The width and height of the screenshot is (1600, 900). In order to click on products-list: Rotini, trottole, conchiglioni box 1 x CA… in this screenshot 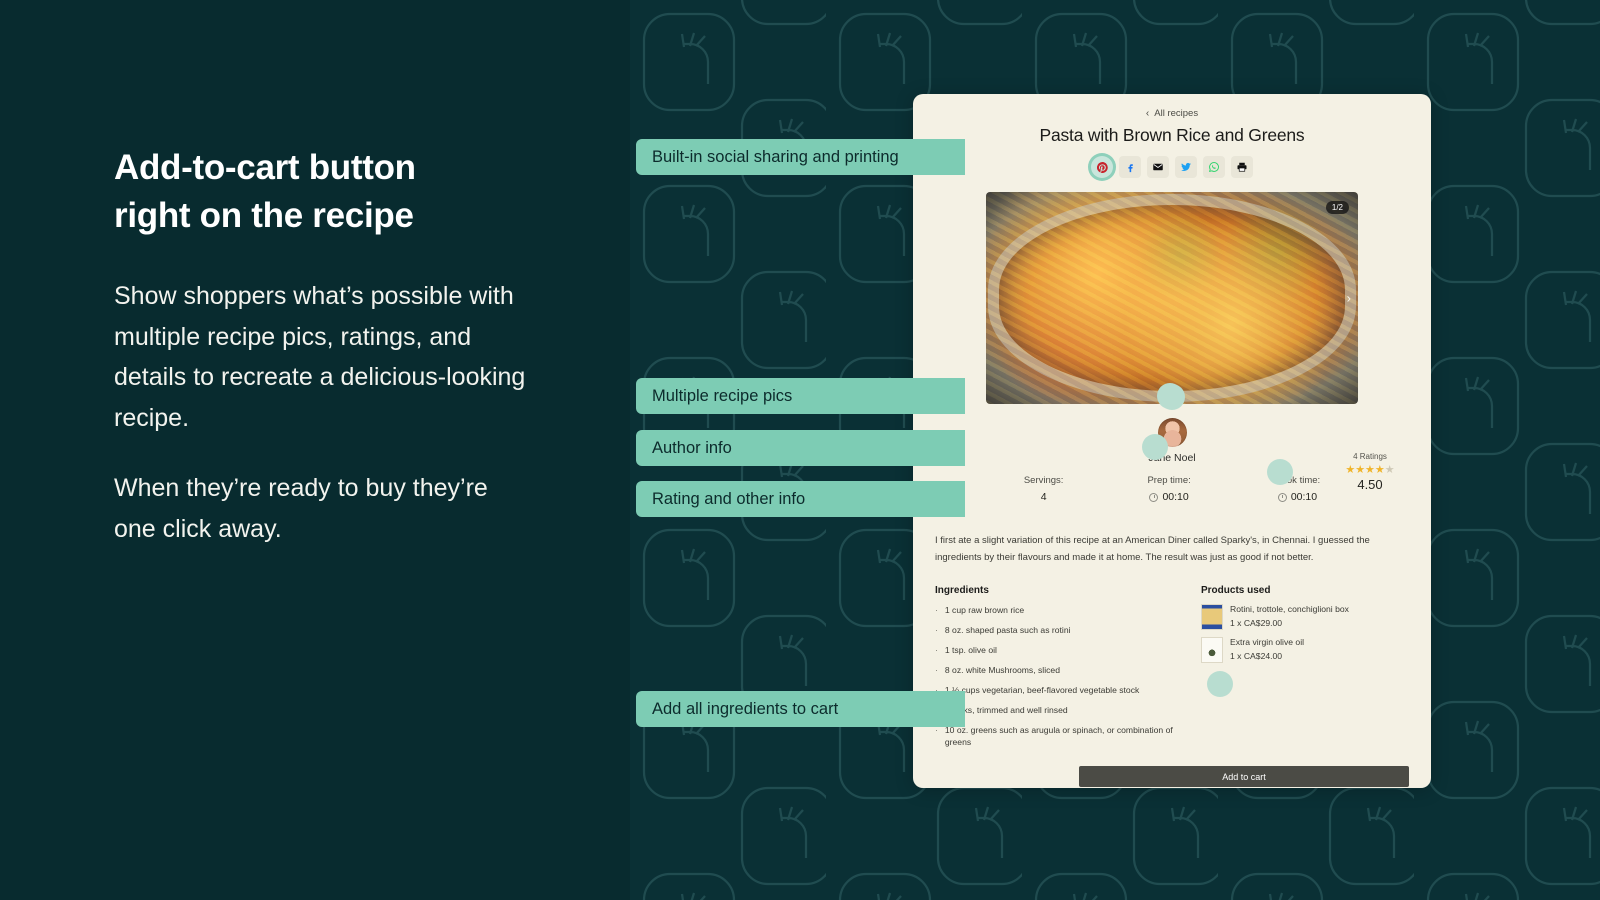, I will do `click(1305, 634)`.